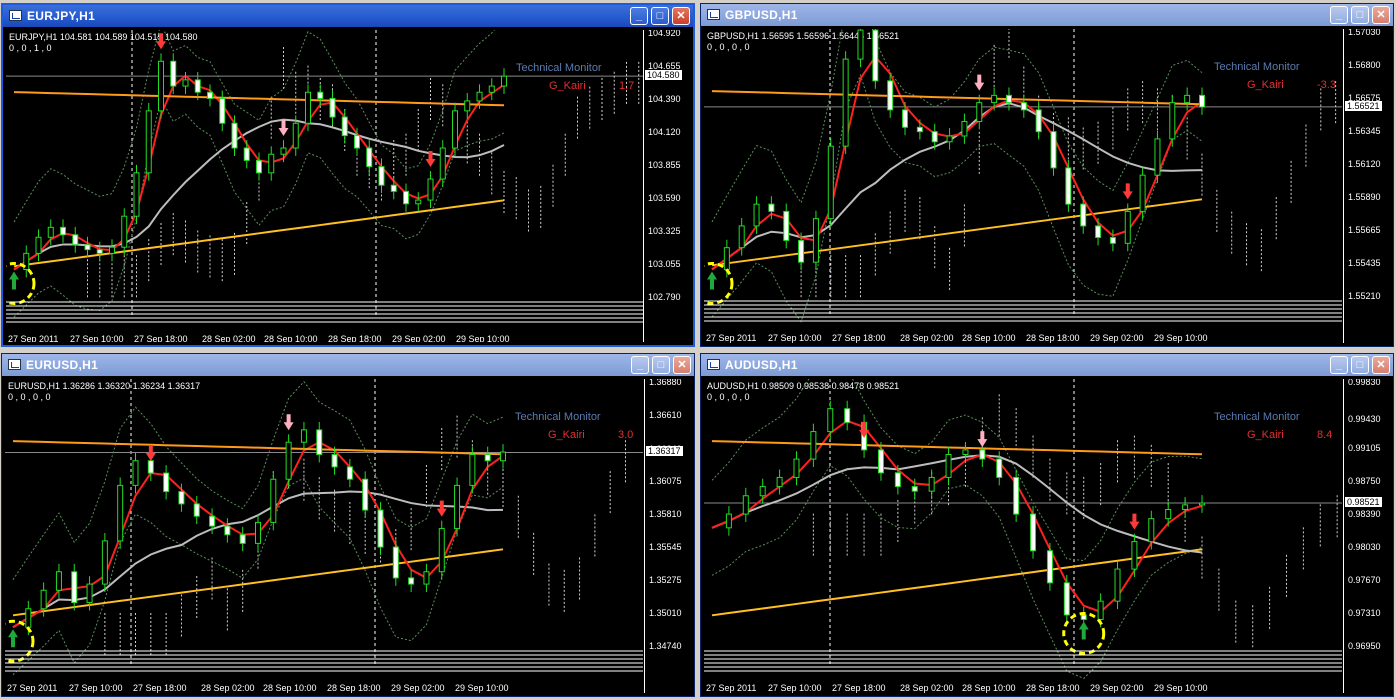  Describe the element at coordinates (1364, 230) in the screenshot. I see `price-axis-label: 1.55665` at that location.